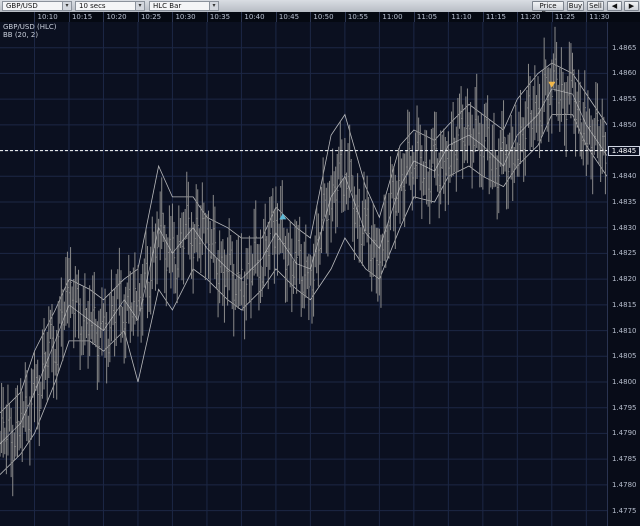 Image resolution: width=640 pixels, height=526 pixels. What do you see at coordinates (624, 73) in the screenshot?
I see `price-tick-label: 1.4860` at bounding box center [624, 73].